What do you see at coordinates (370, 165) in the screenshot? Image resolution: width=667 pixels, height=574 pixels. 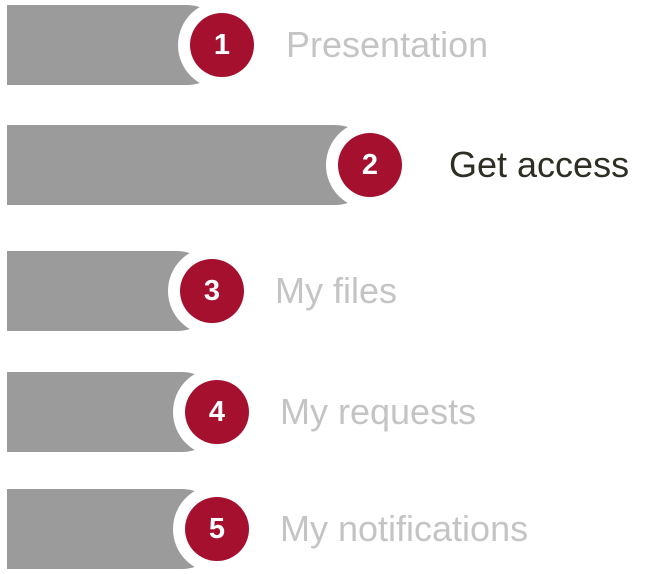 I see `step-number-badge: 2` at bounding box center [370, 165].